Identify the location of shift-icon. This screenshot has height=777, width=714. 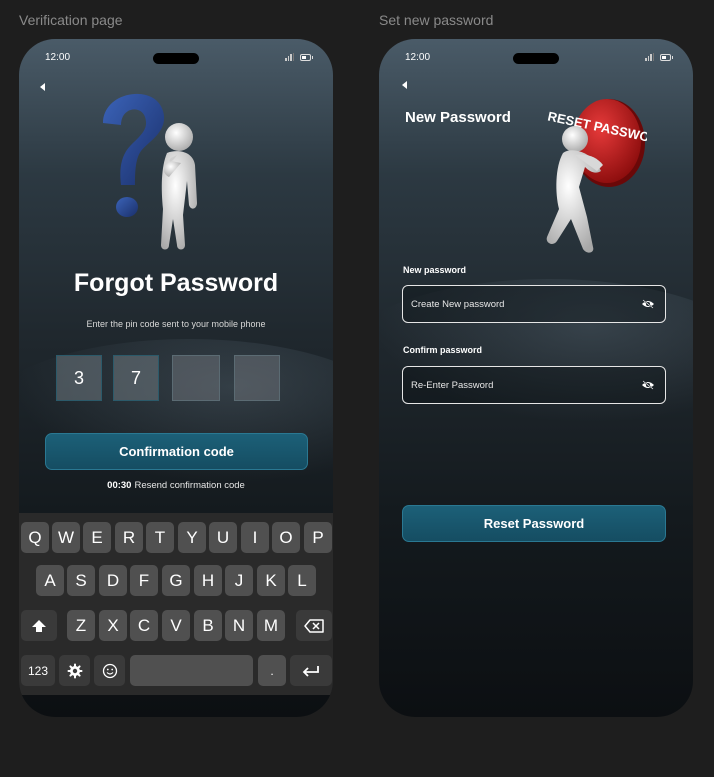
(39, 625).